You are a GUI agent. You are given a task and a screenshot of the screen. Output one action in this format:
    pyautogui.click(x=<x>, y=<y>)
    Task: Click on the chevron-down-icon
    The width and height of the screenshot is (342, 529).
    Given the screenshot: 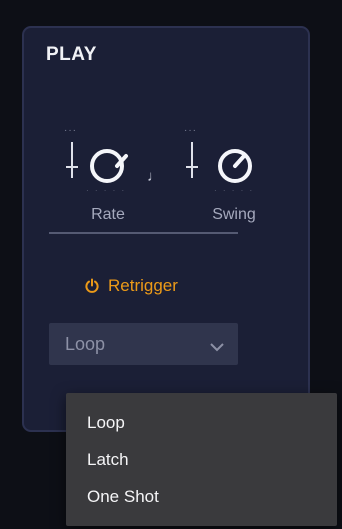 What is the action you would take?
    pyautogui.click(x=217, y=345)
    